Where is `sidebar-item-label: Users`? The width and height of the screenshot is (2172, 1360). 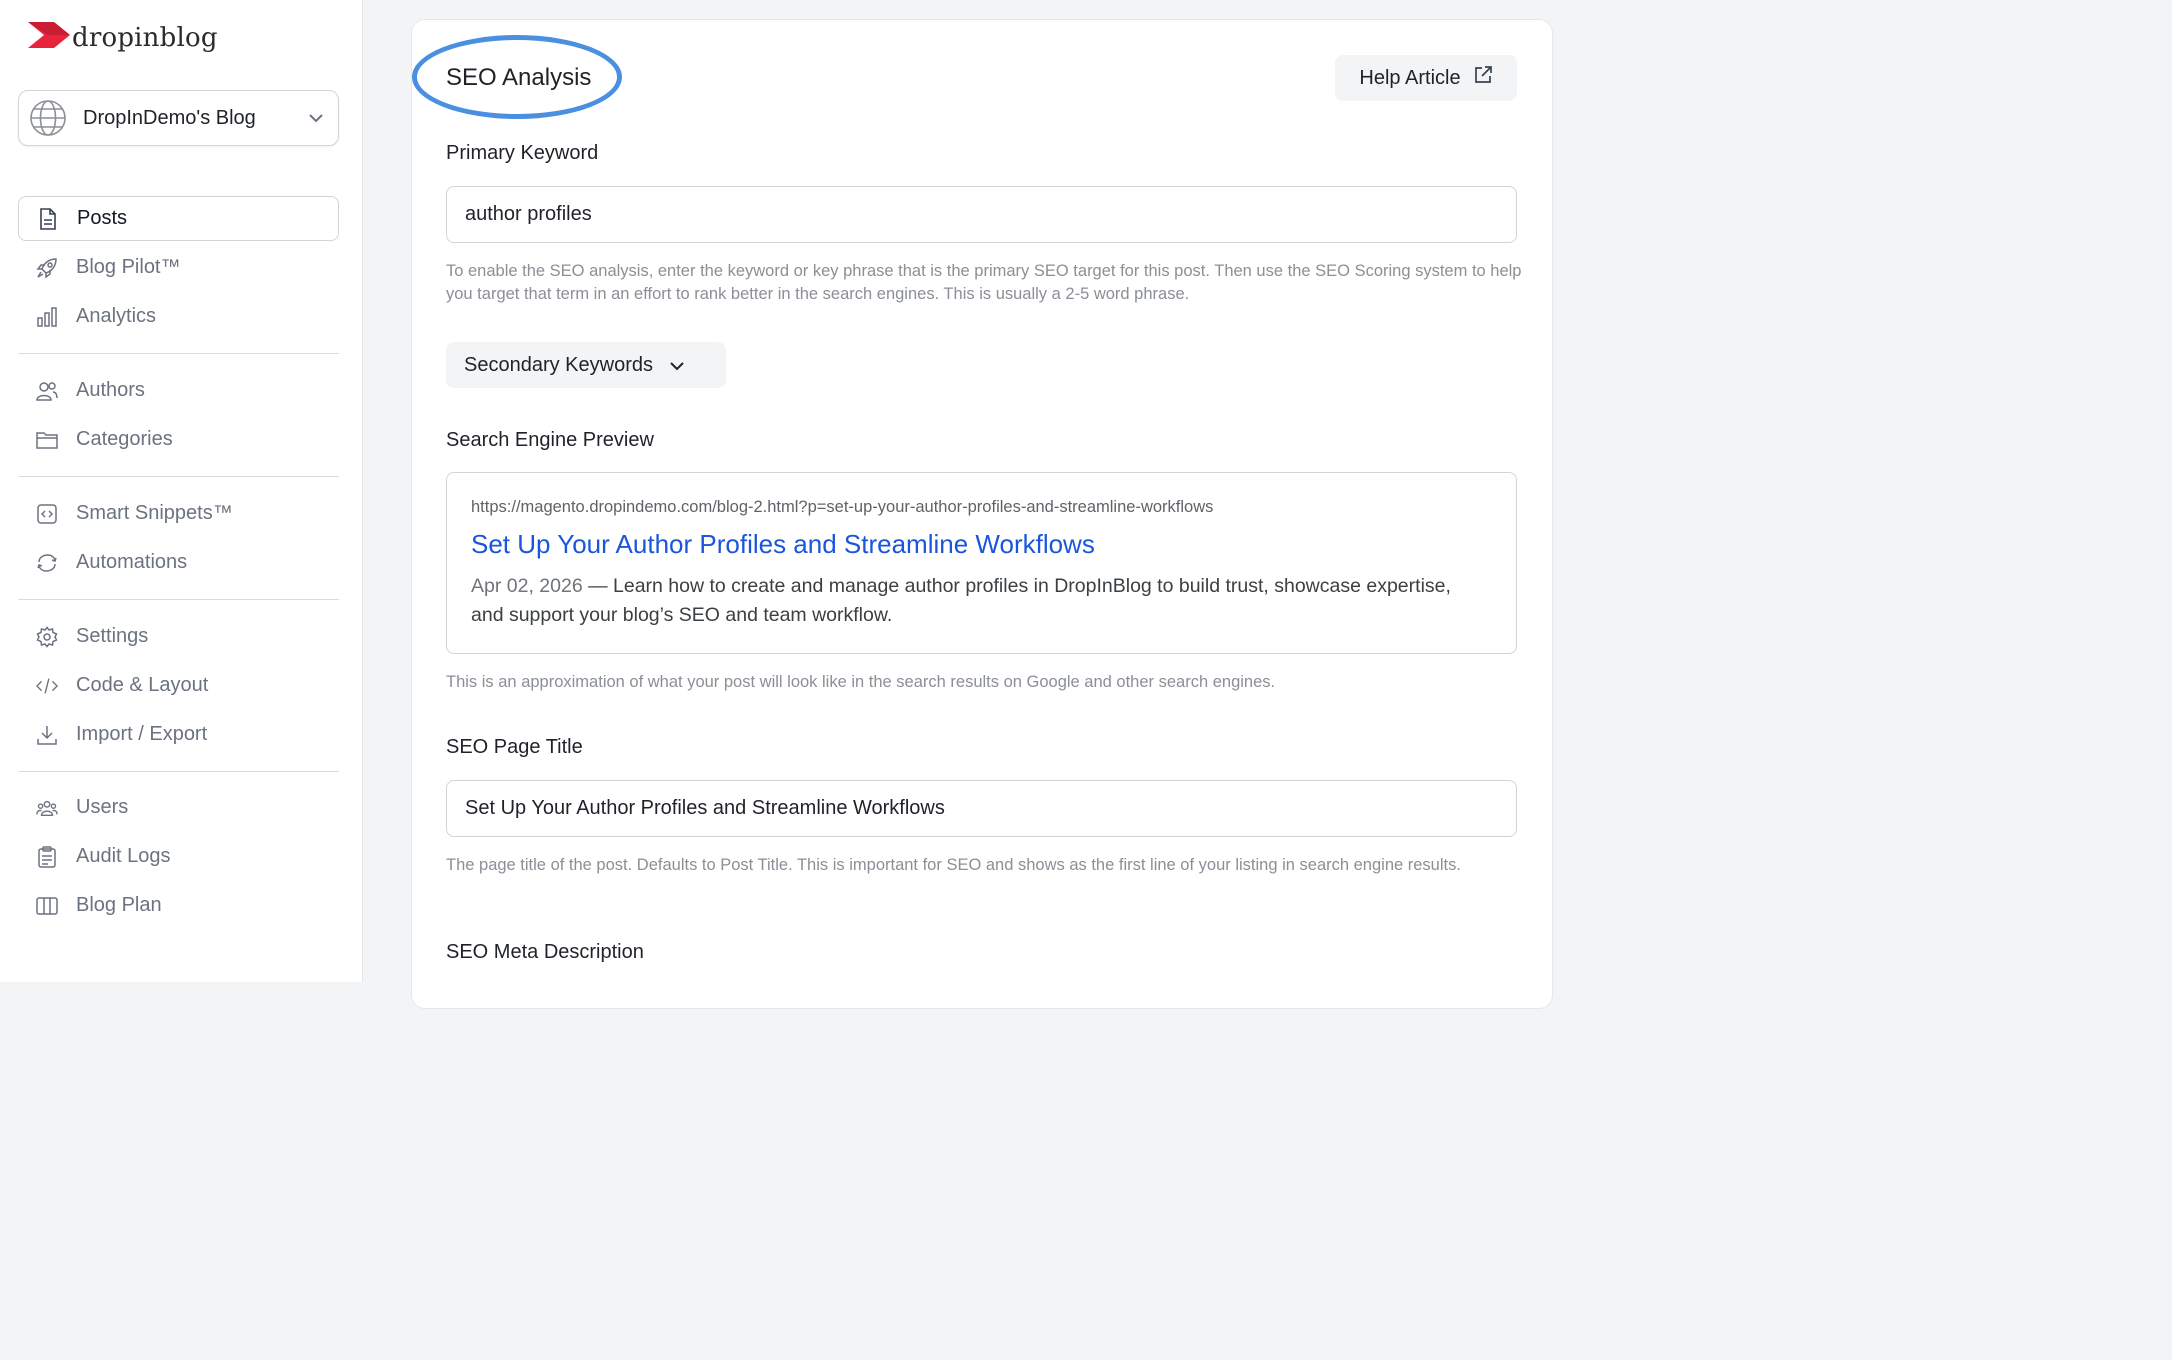 sidebar-item-label: Users is located at coordinates (102, 807).